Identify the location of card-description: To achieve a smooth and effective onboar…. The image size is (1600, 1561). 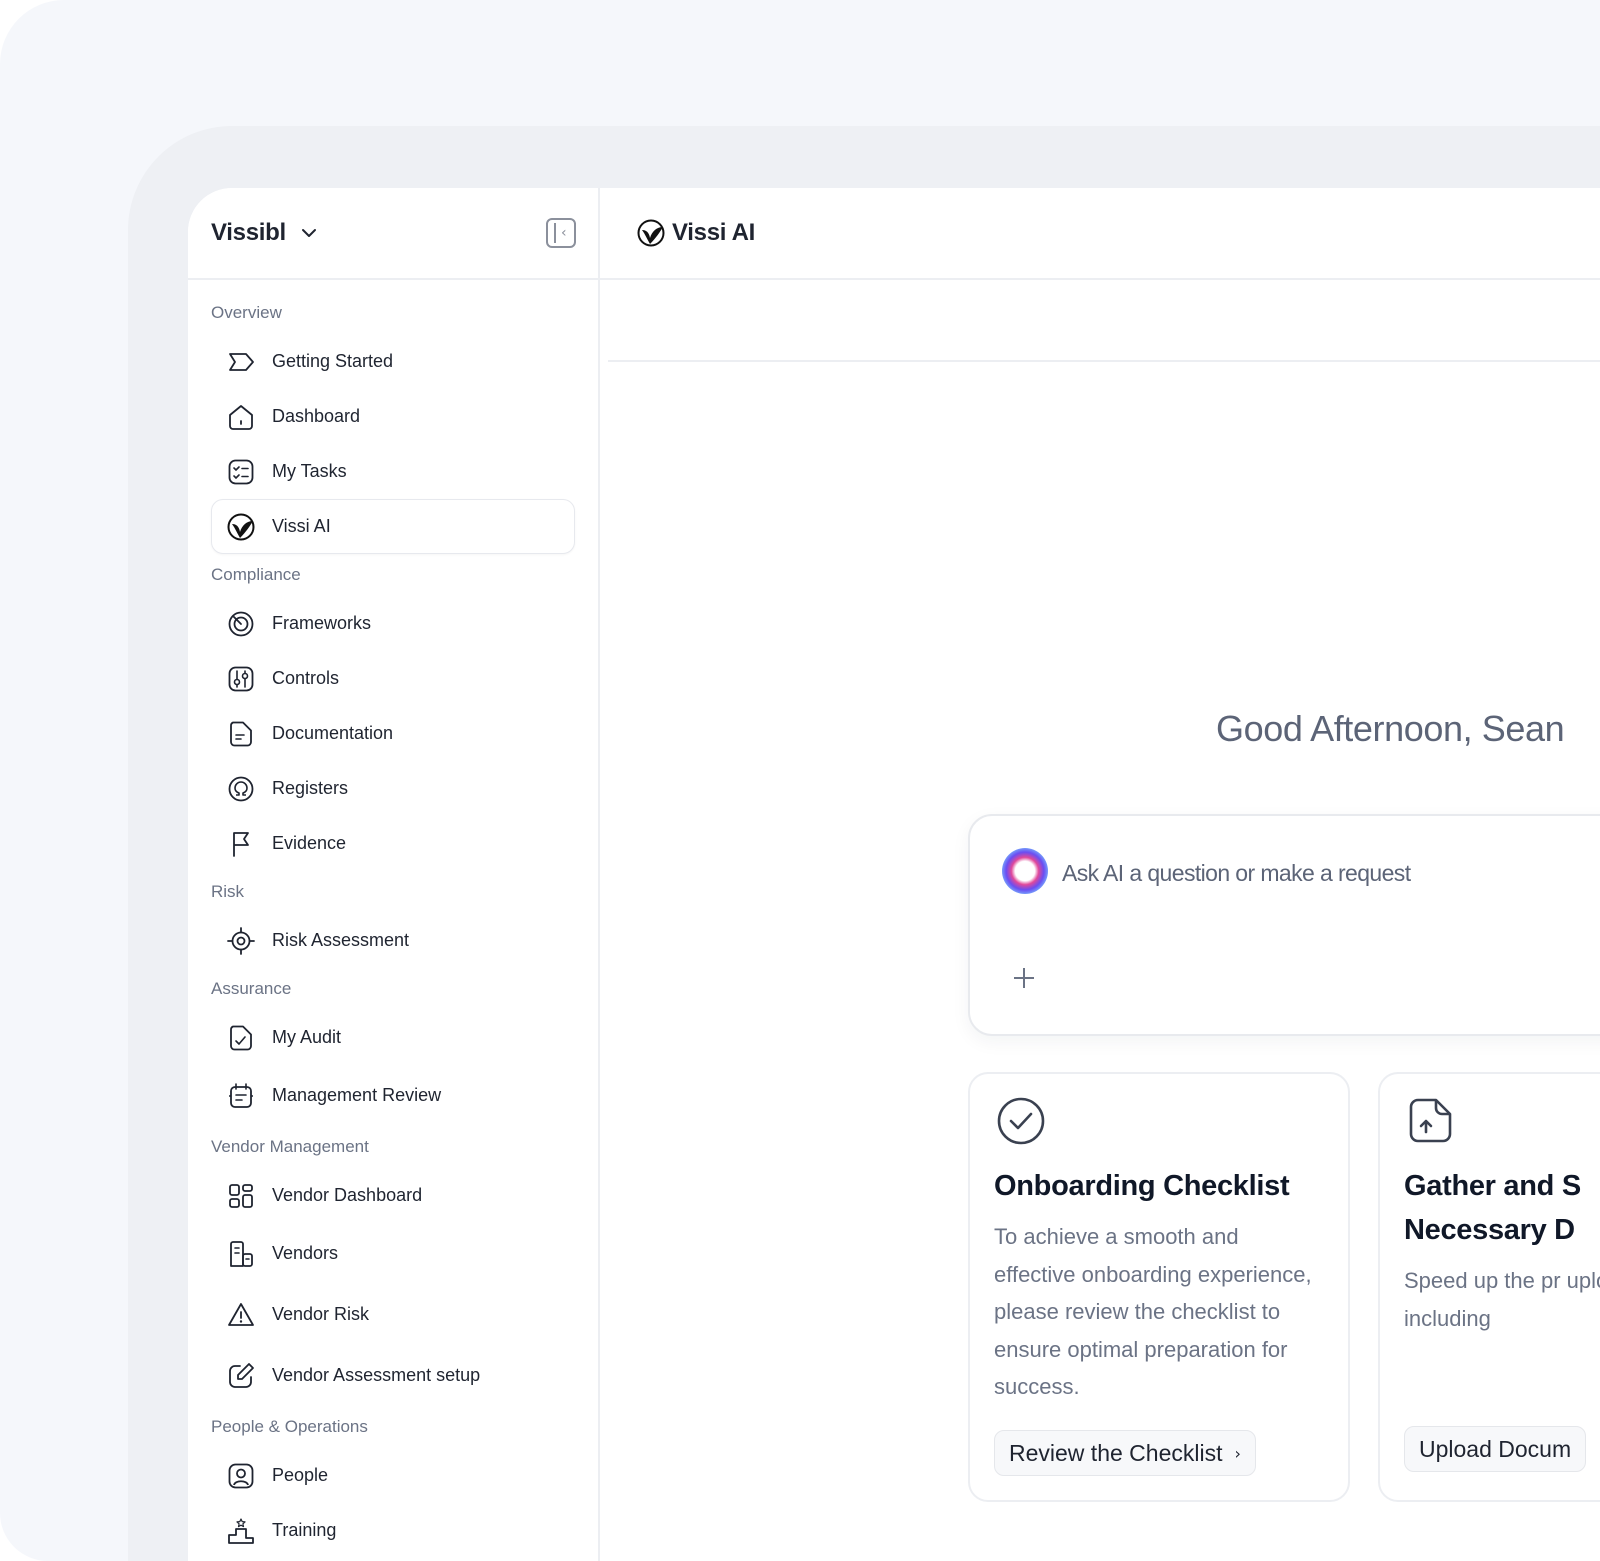
(1153, 1311).